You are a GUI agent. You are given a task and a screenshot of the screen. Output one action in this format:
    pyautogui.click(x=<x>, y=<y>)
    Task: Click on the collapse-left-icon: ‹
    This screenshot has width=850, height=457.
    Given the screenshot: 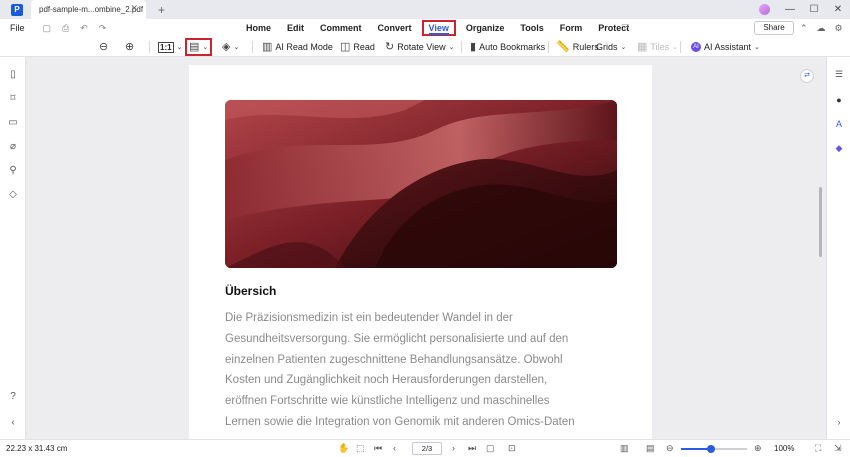 What is the action you would take?
    pyautogui.click(x=13, y=423)
    